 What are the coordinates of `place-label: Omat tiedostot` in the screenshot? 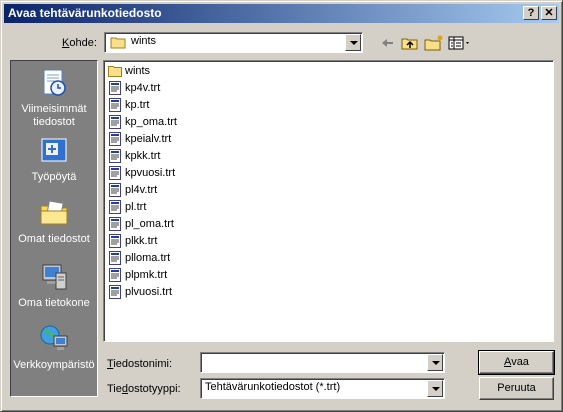 It's located at (54, 239).